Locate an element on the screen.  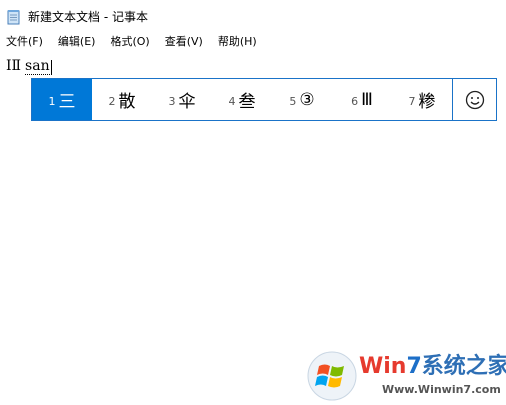
smiley-icon is located at coordinates (474, 99).